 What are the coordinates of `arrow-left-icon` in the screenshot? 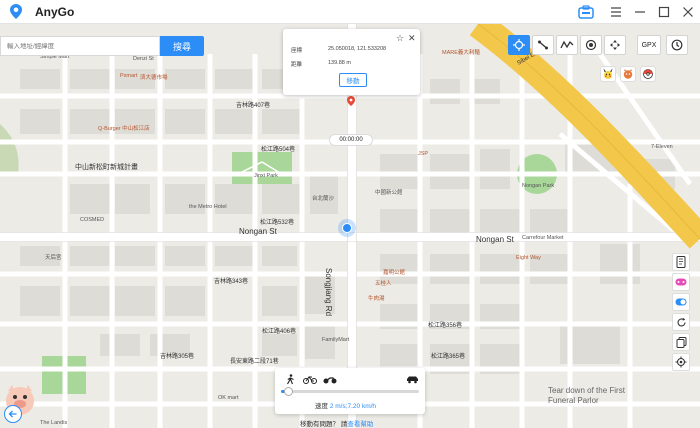 It's located at (12, 414).